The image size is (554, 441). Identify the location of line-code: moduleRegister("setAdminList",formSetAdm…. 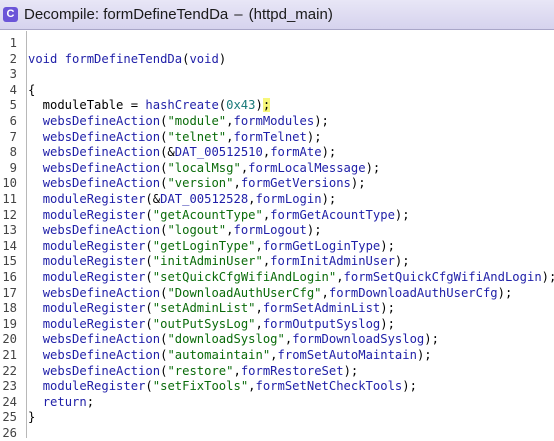
(211, 308).